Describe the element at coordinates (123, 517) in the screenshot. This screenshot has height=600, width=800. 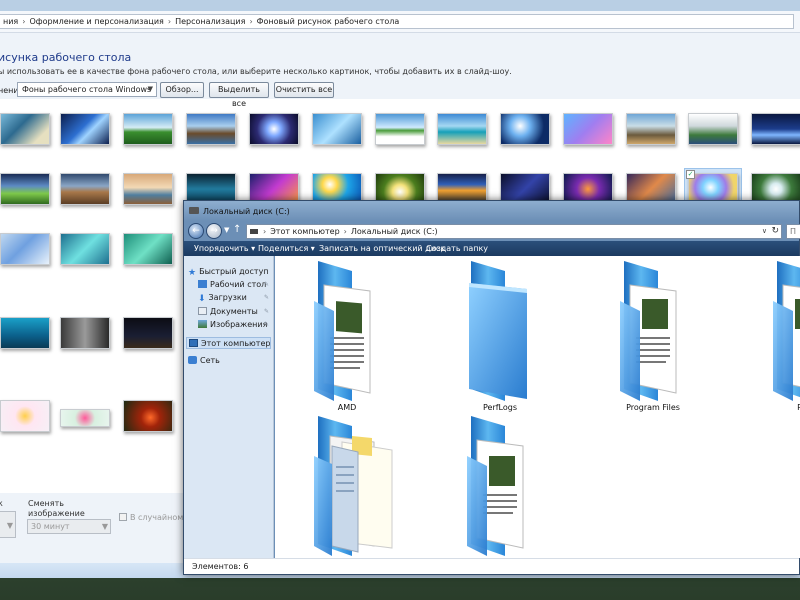
I see `shuffle-checkbox` at that location.